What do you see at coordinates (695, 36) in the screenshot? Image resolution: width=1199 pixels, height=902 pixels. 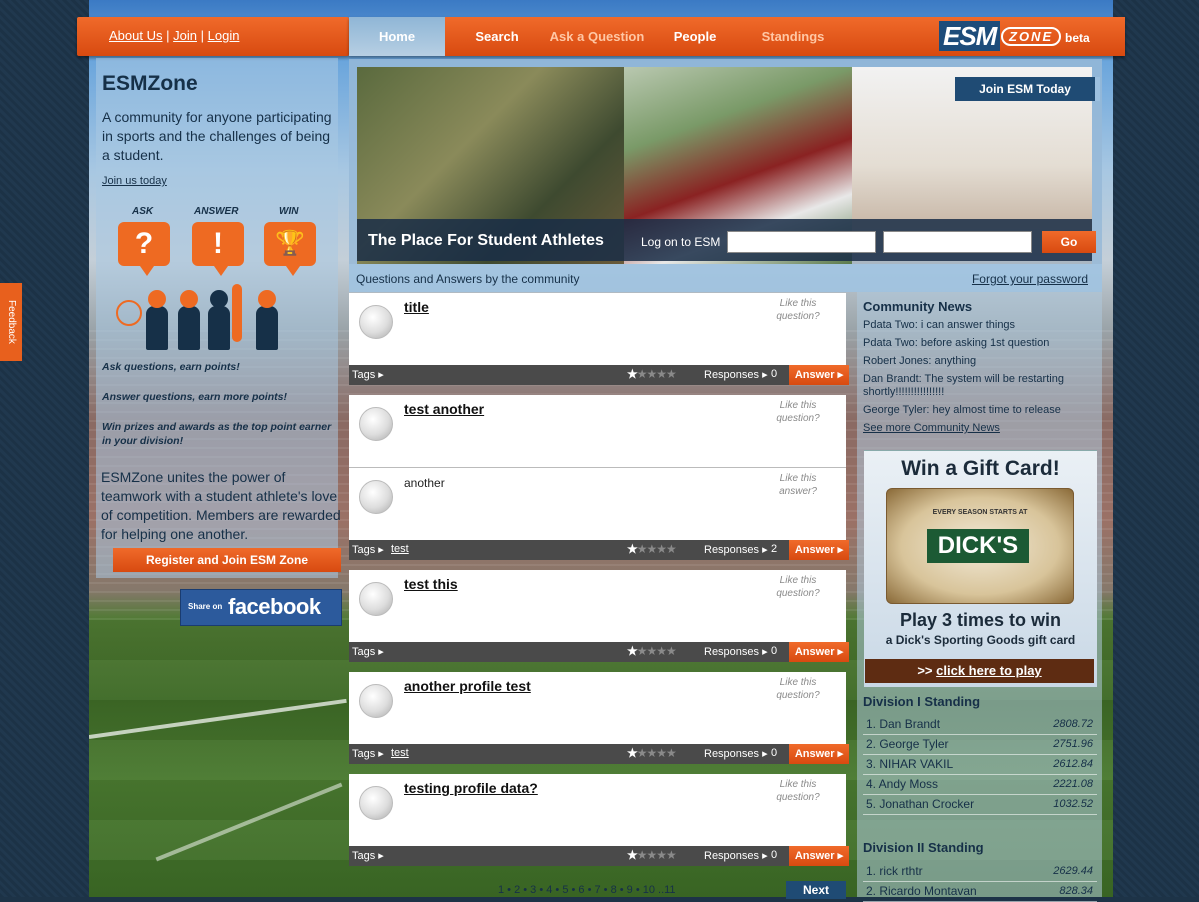 I see `tab-people: People` at bounding box center [695, 36].